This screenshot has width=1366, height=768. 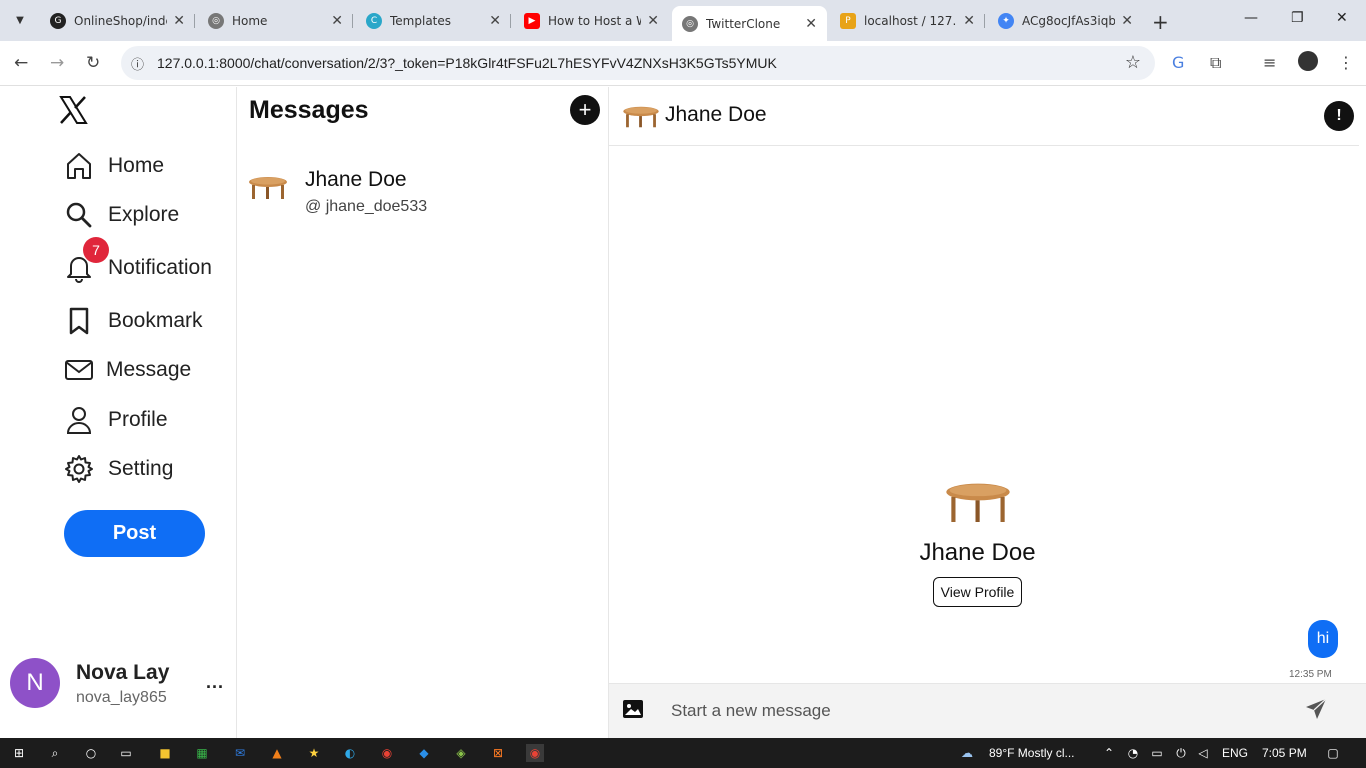 What do you see at coordinates (1308, 61) in the screenshot?
I see `profile-avatar-icon` at bounding box center [1308, 61].